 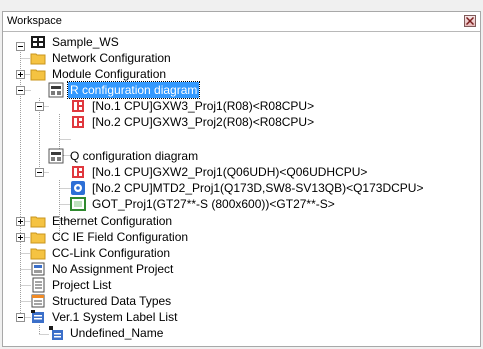 I want to click on workspace-titlebar: Workspace, so click(x=241, y=22).